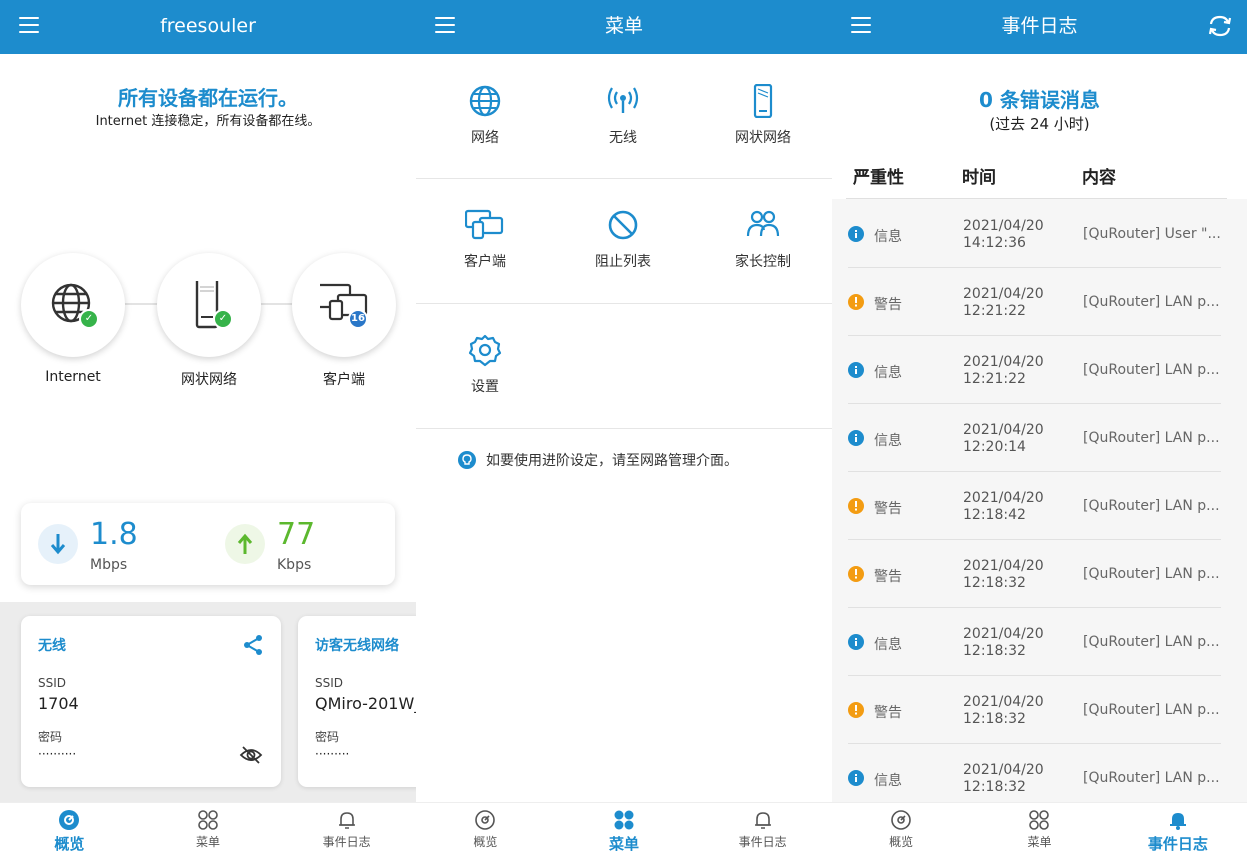 The image size is (1247, 855). Describe the element at coordinates (253, 645) in the screenshot. I see `share-icon` at that location.